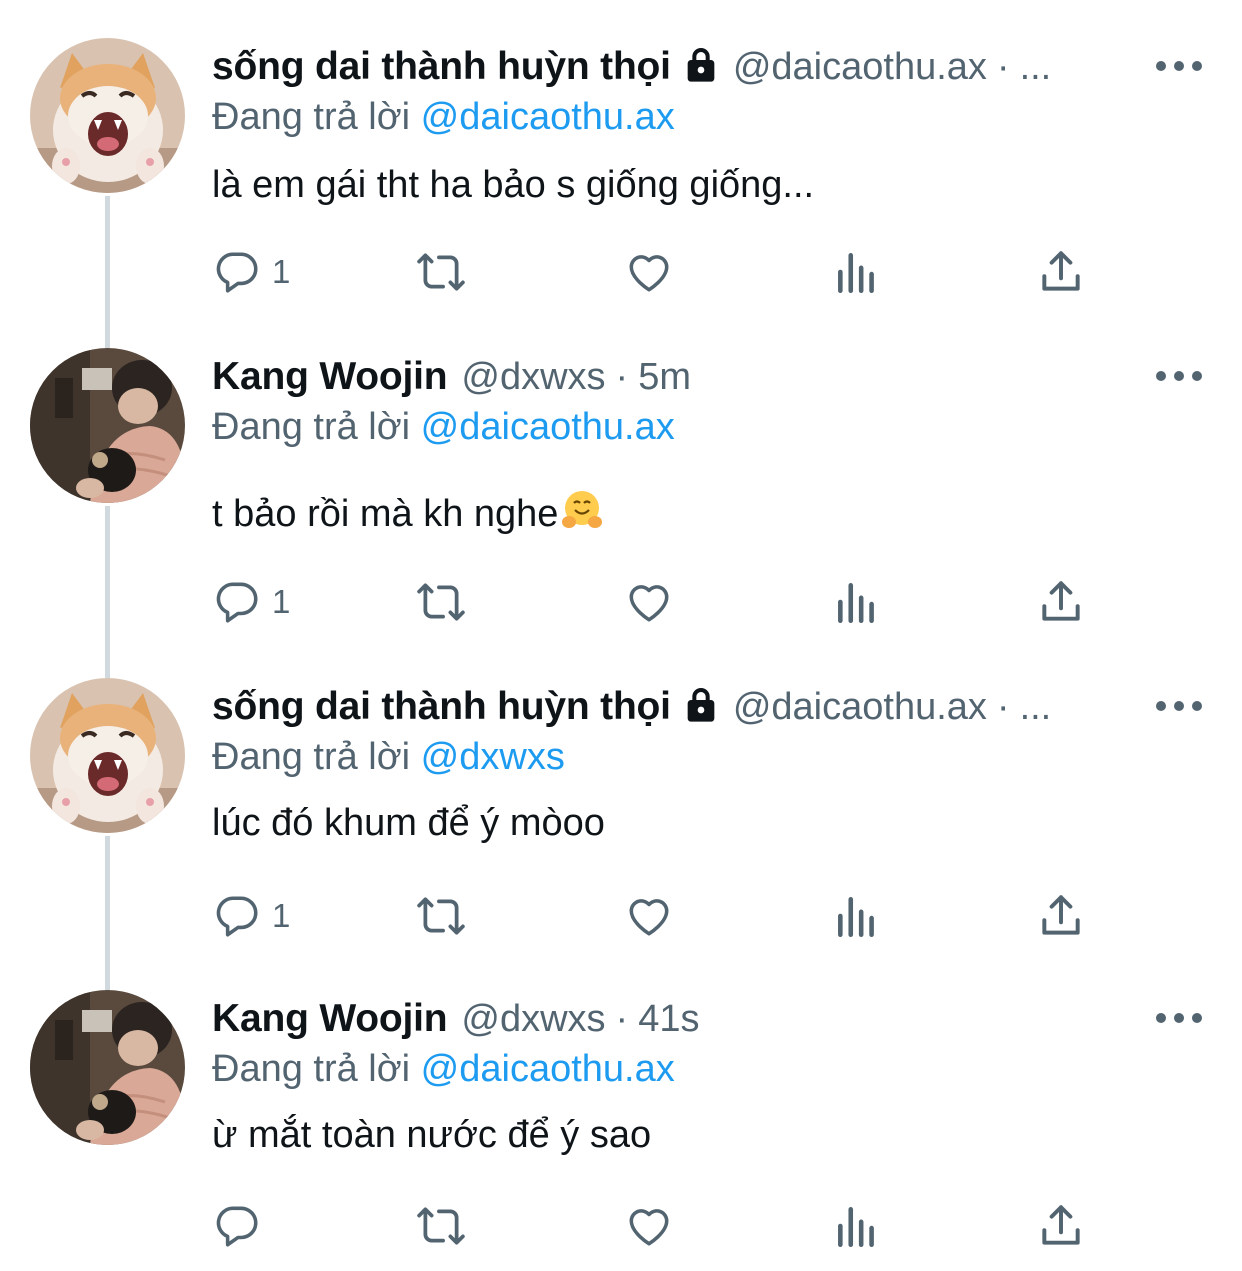 This screenshot has width=1242, height=1271. I want to click on reply-button, so click(242, 1226).